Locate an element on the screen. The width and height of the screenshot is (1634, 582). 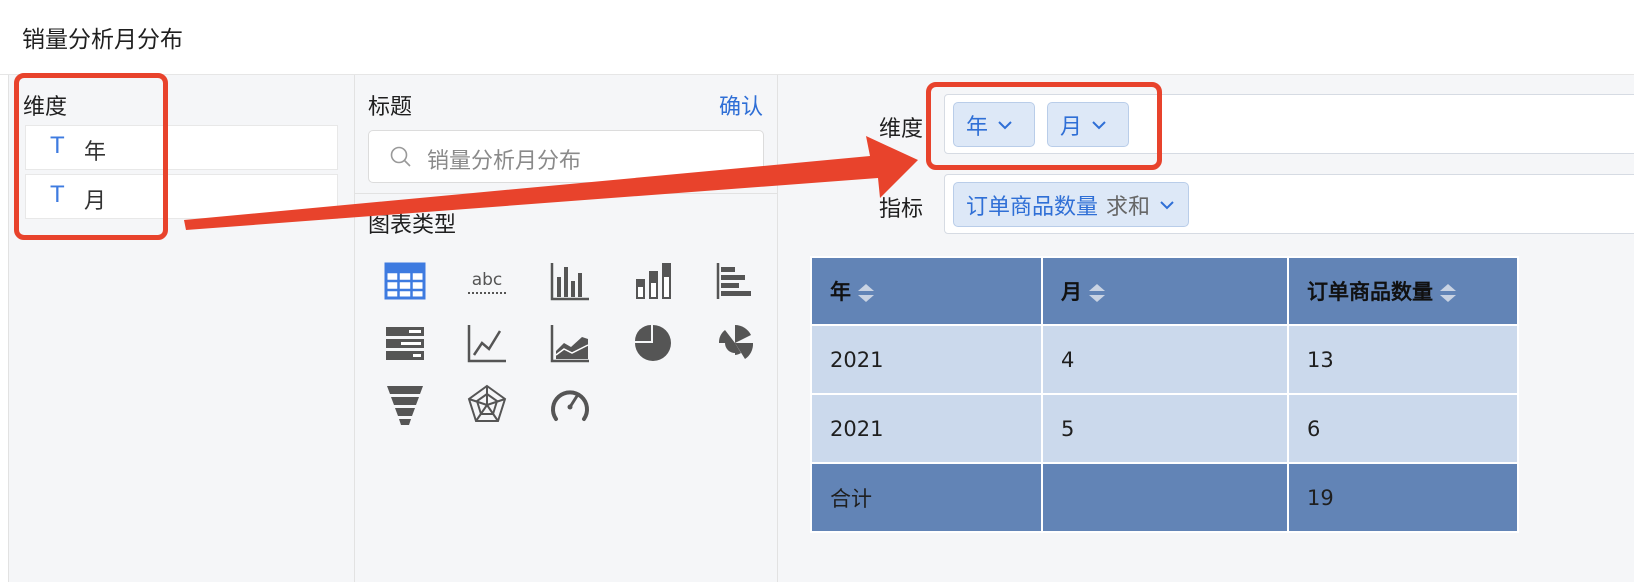
table-total-row: 合计 19 is located at coordinates (1164, 497).